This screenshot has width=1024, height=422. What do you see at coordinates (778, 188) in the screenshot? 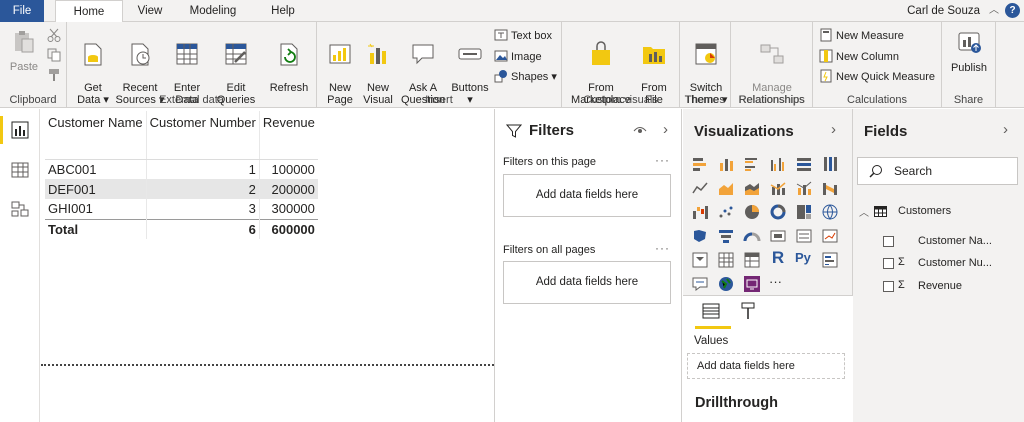
I see `line-and-column-chart-icon` at bounding box center [778, 188].